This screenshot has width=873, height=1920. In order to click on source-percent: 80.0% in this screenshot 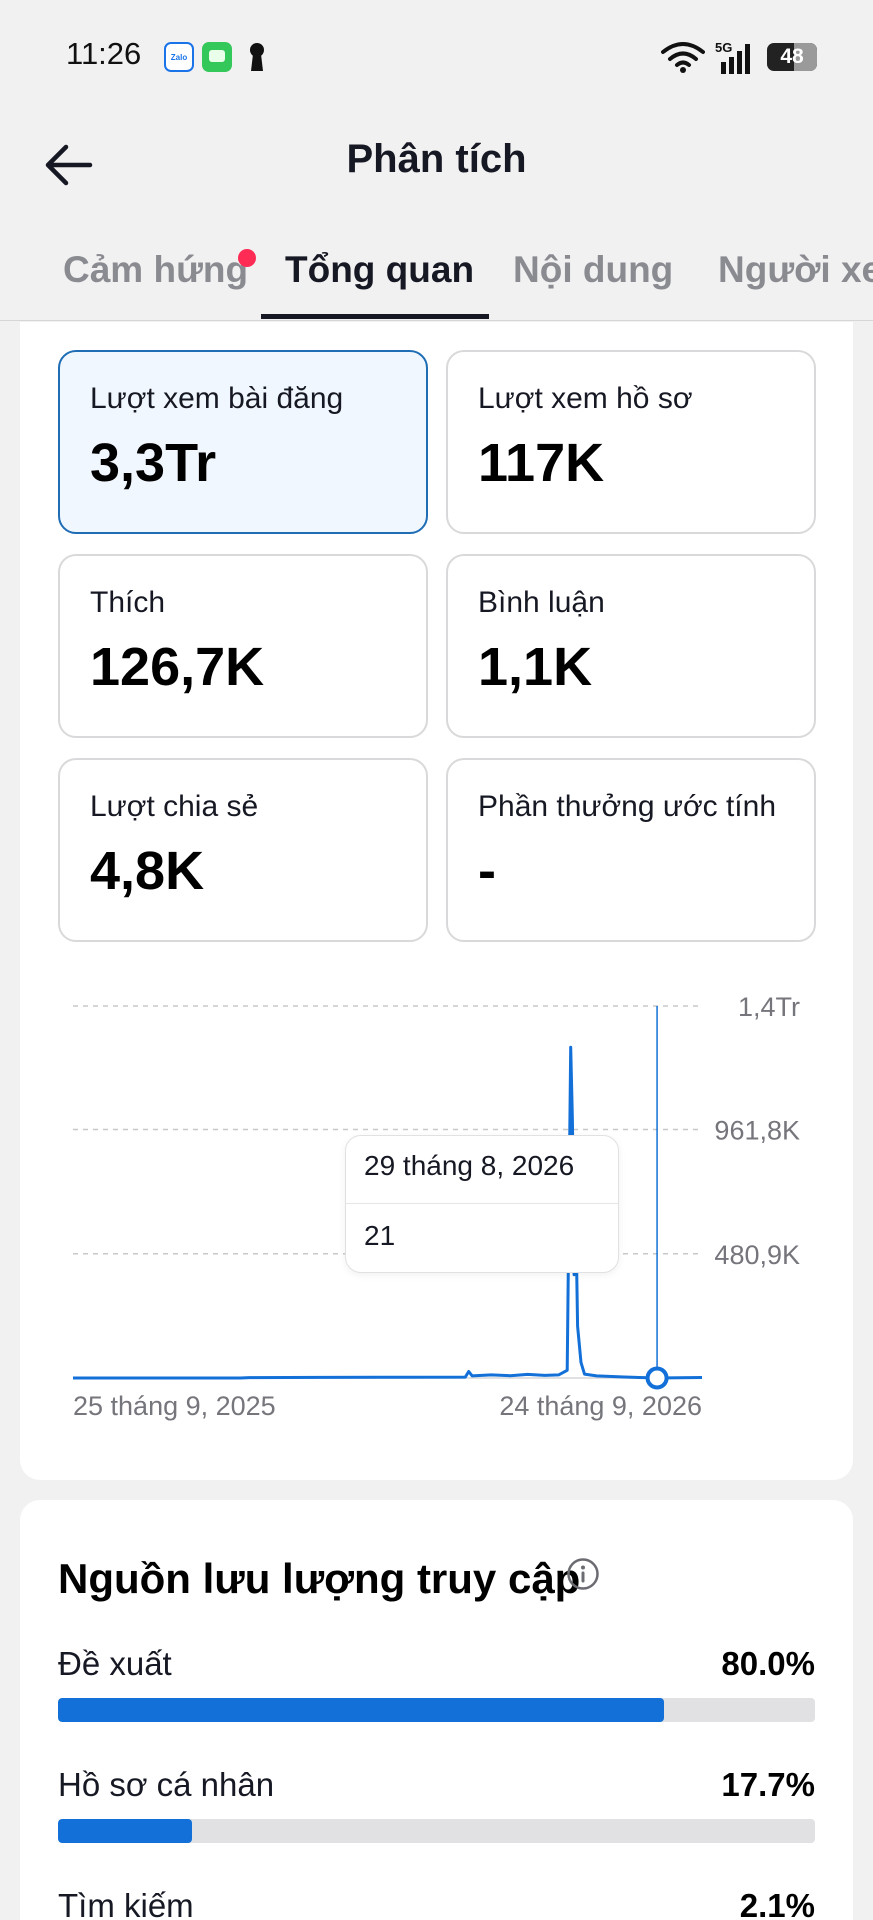, I will do `click(768, 1663)`.